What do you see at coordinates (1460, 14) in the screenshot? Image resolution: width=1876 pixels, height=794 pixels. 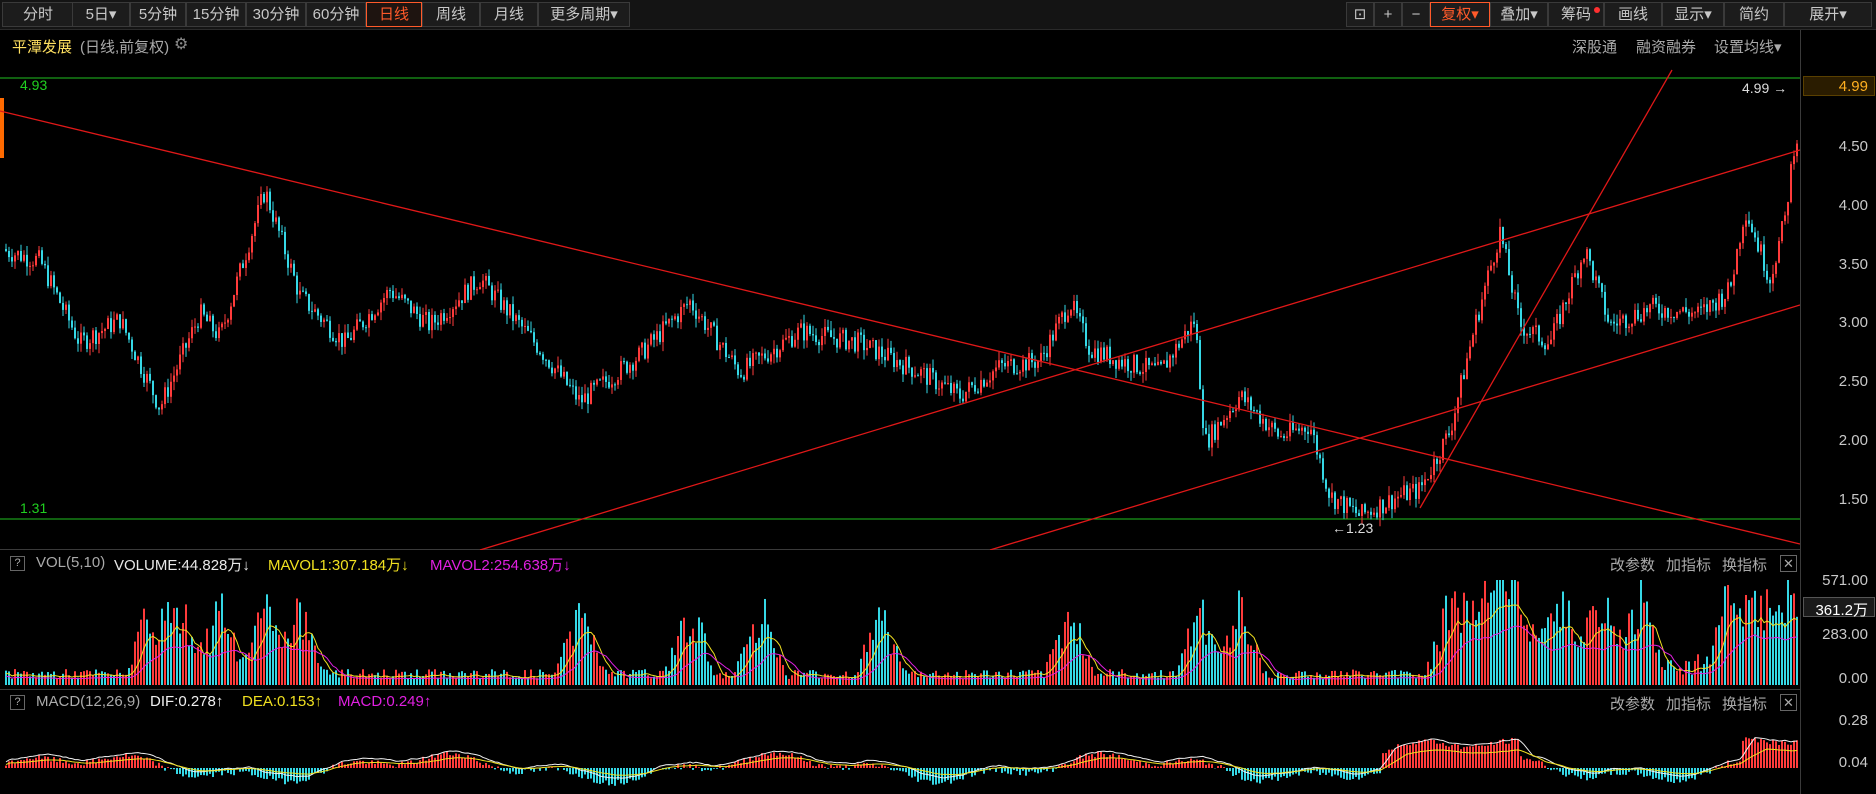 I see `adjust-rights-dropdown: 复权▾` at bounding box center [1460, 14].